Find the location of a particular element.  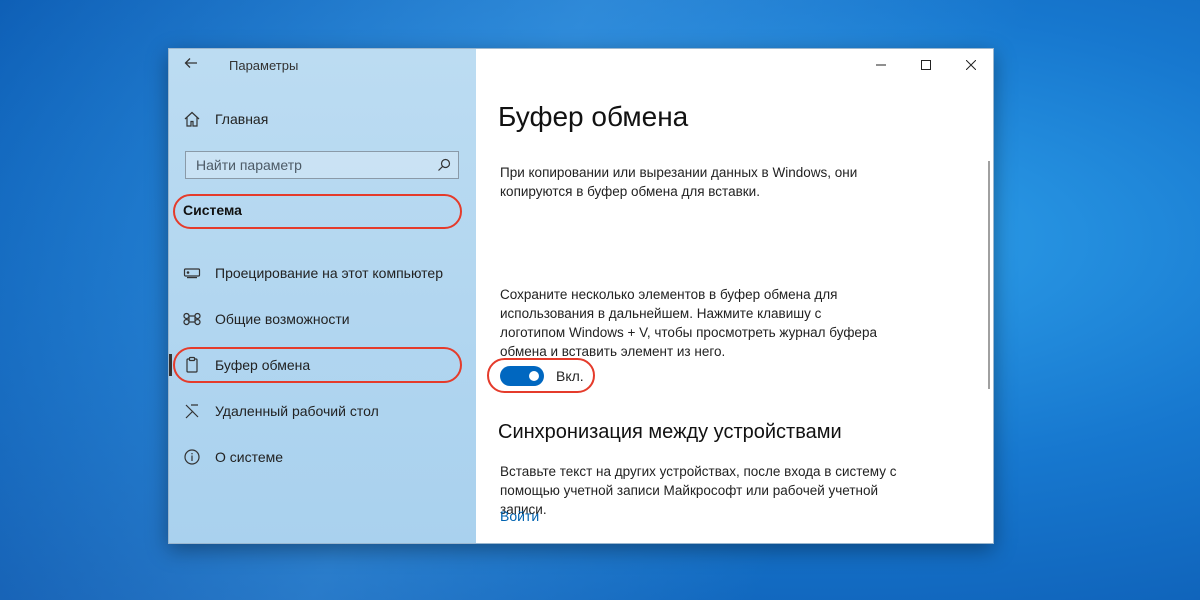

sidebar-item-shared-experiences: Общие возможности is located at coordinates (323, 319).